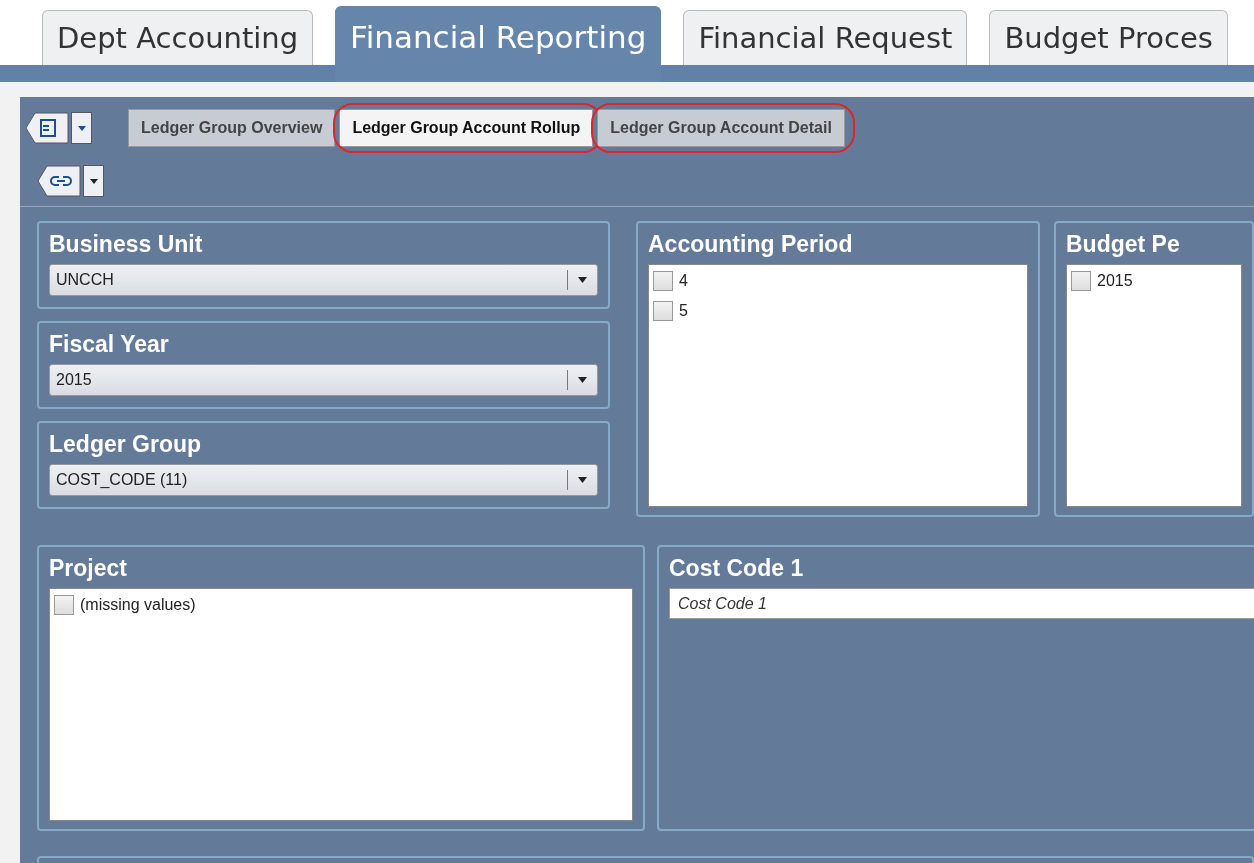  I want to click on search-field: Cost Code 1, so click(961, 603).